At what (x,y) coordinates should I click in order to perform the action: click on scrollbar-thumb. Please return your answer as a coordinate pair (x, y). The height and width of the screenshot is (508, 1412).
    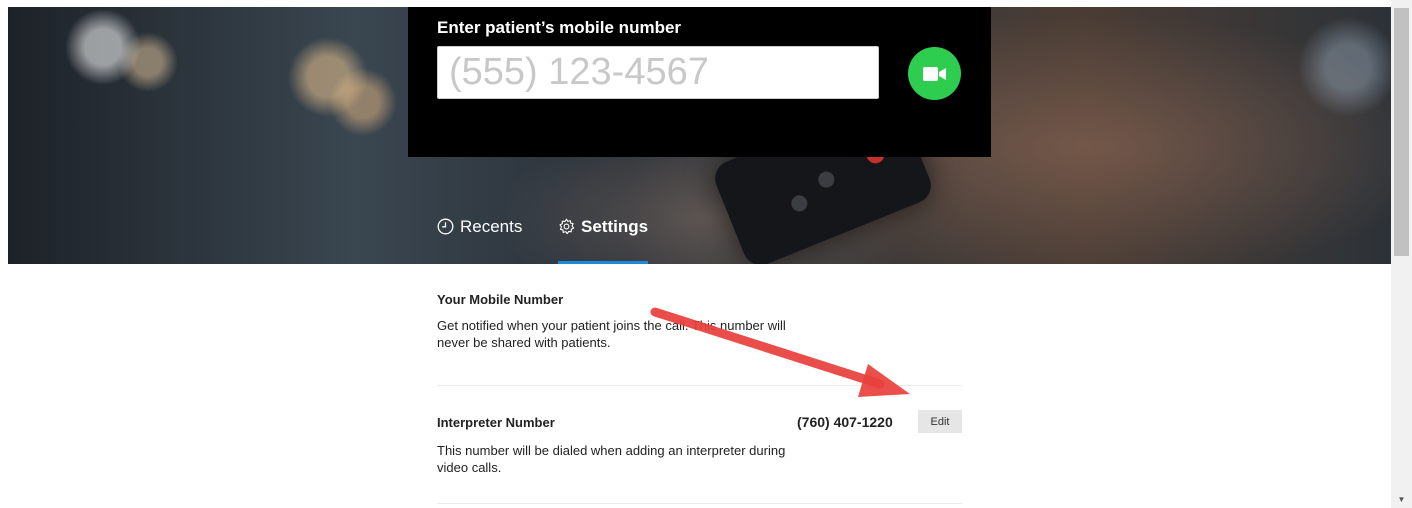
    Looking at the image, I should click on (1401, 132).